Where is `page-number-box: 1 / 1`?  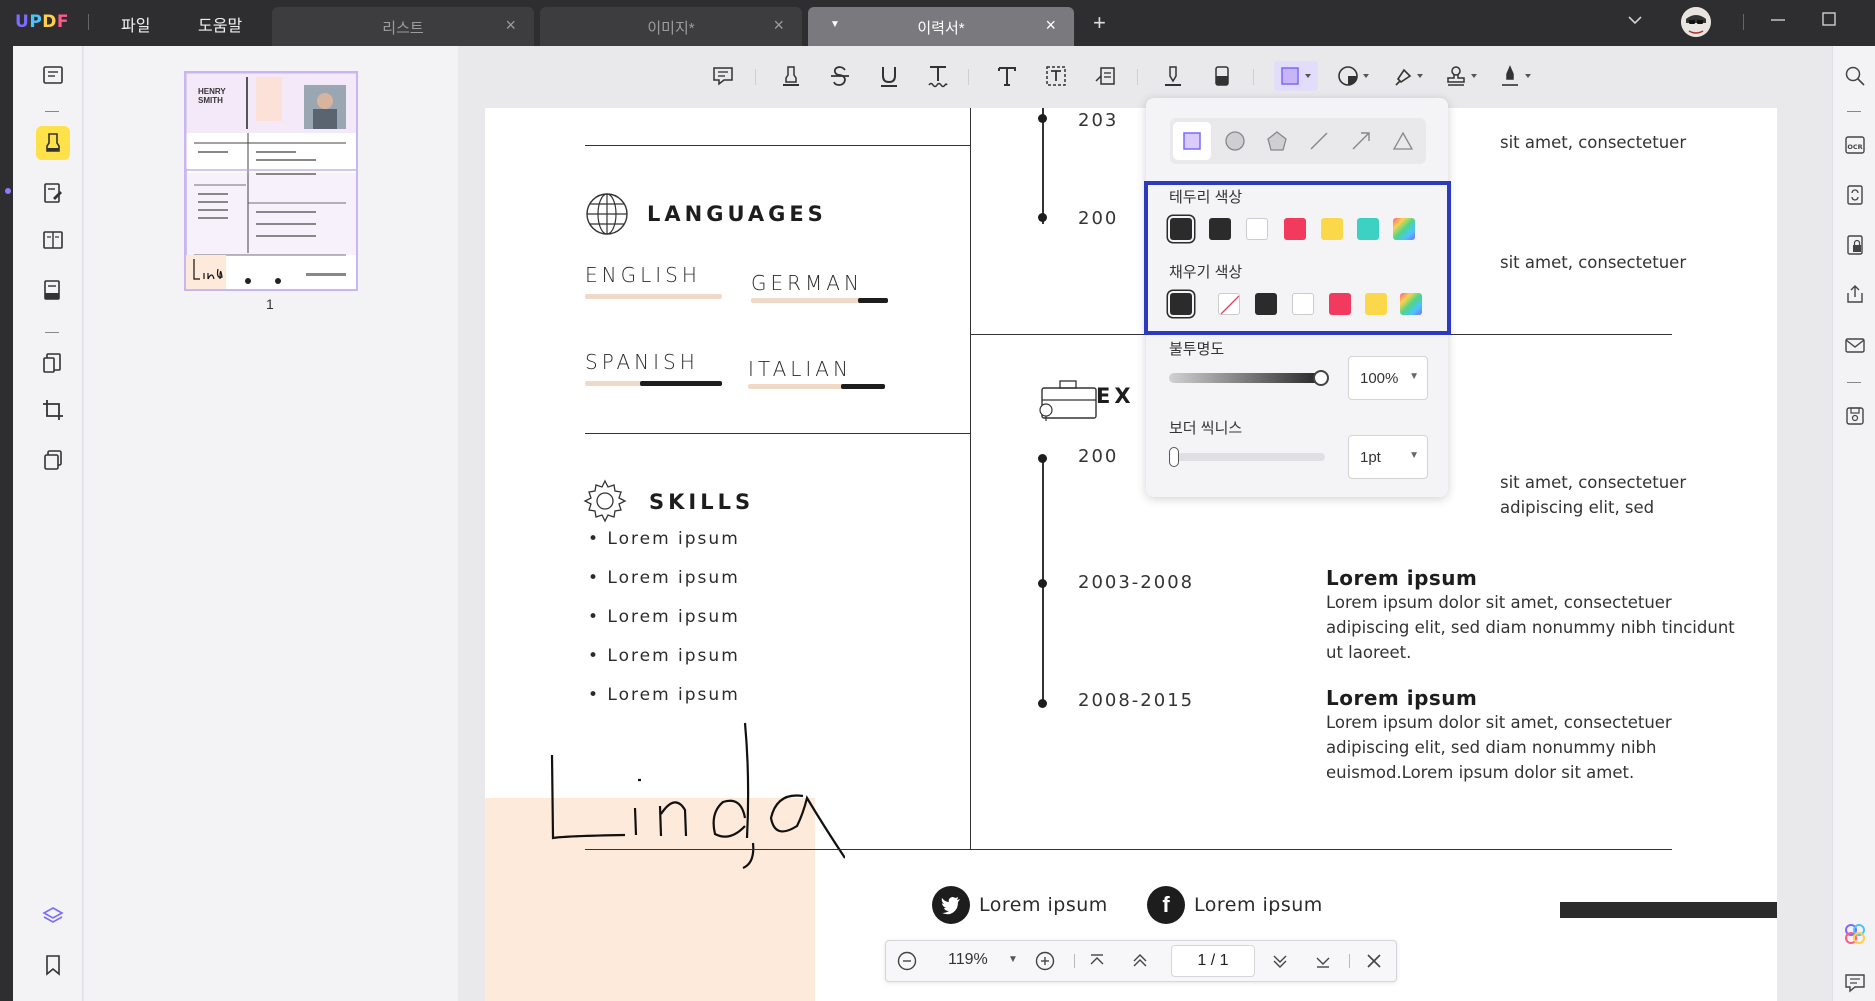
page-number-box: 1 / 1 is located at coordinates (1213, 961).